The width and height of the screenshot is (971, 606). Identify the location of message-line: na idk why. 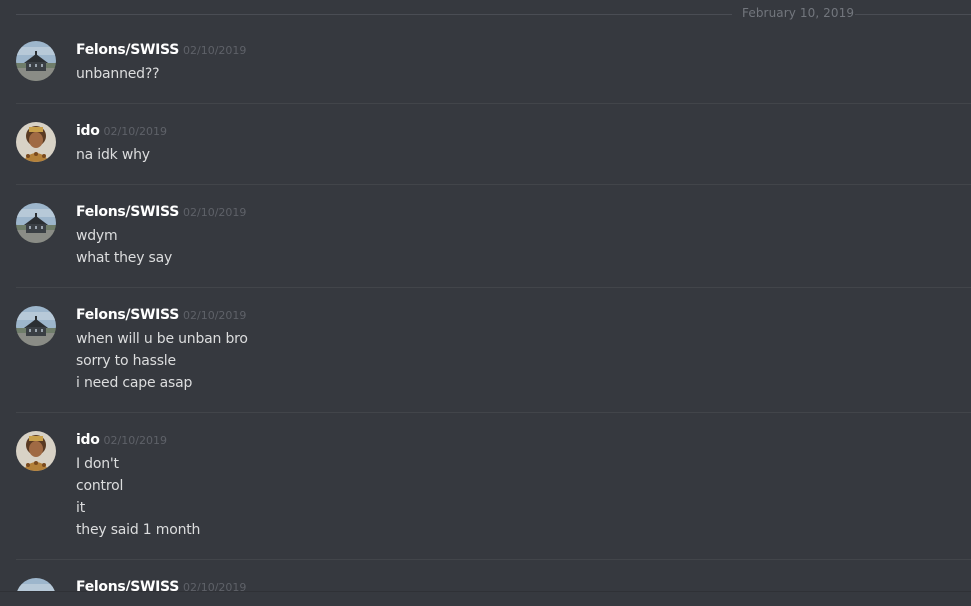
(113, 155).